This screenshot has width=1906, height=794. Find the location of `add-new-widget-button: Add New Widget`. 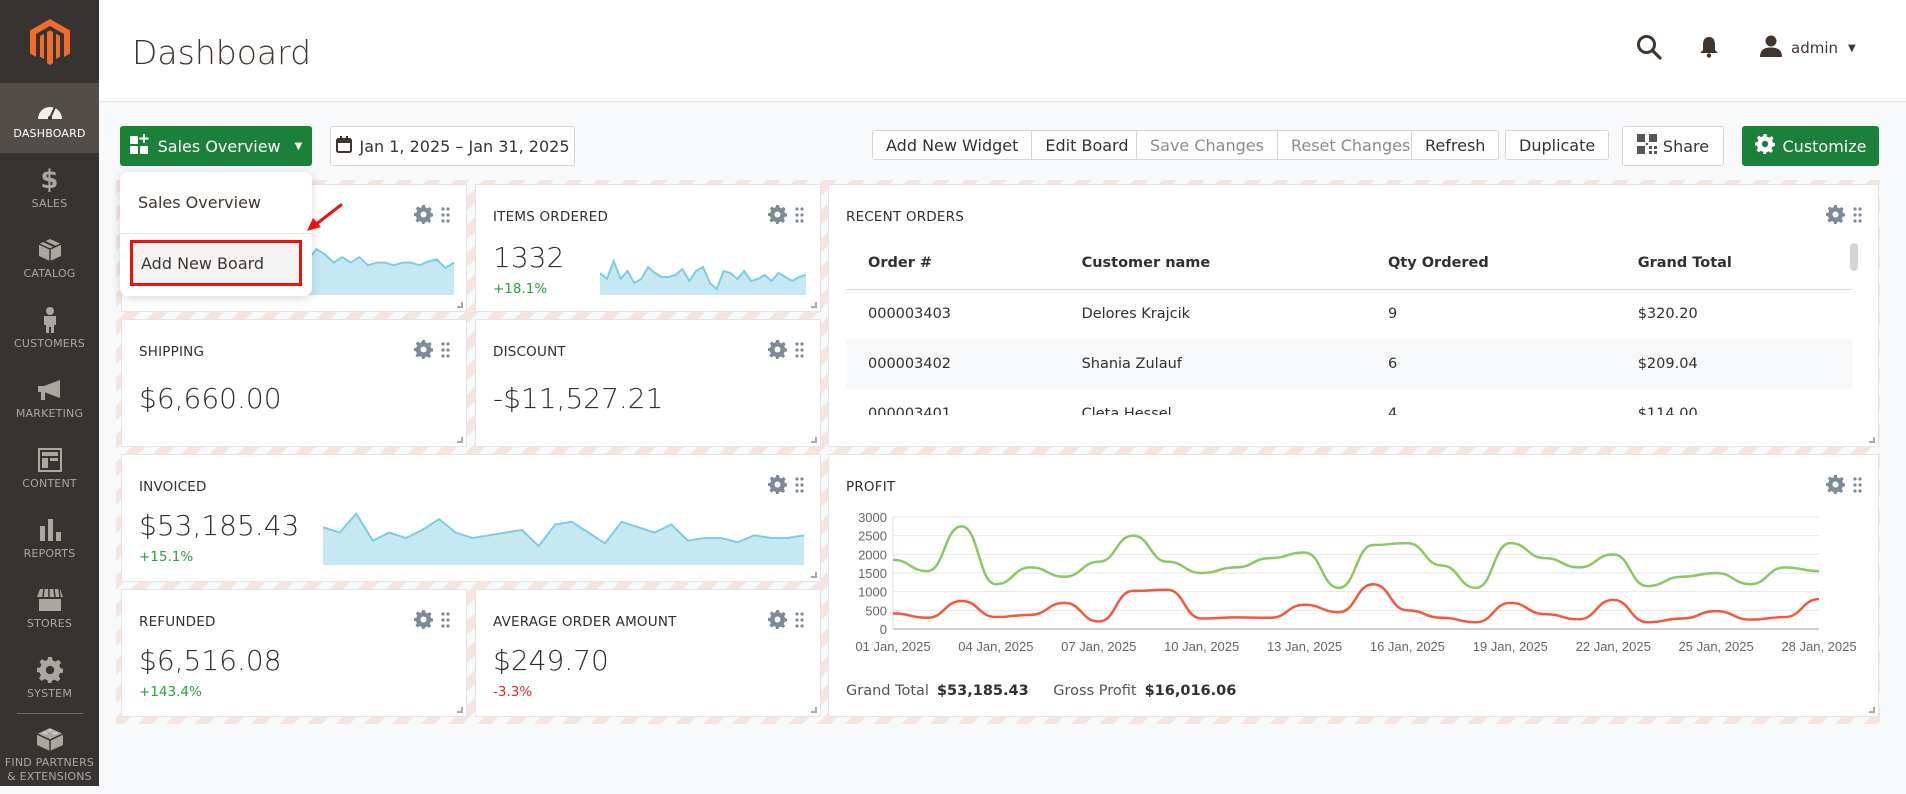

add-new-widget-button: Add New Widget is located at coordinates (952, 145).